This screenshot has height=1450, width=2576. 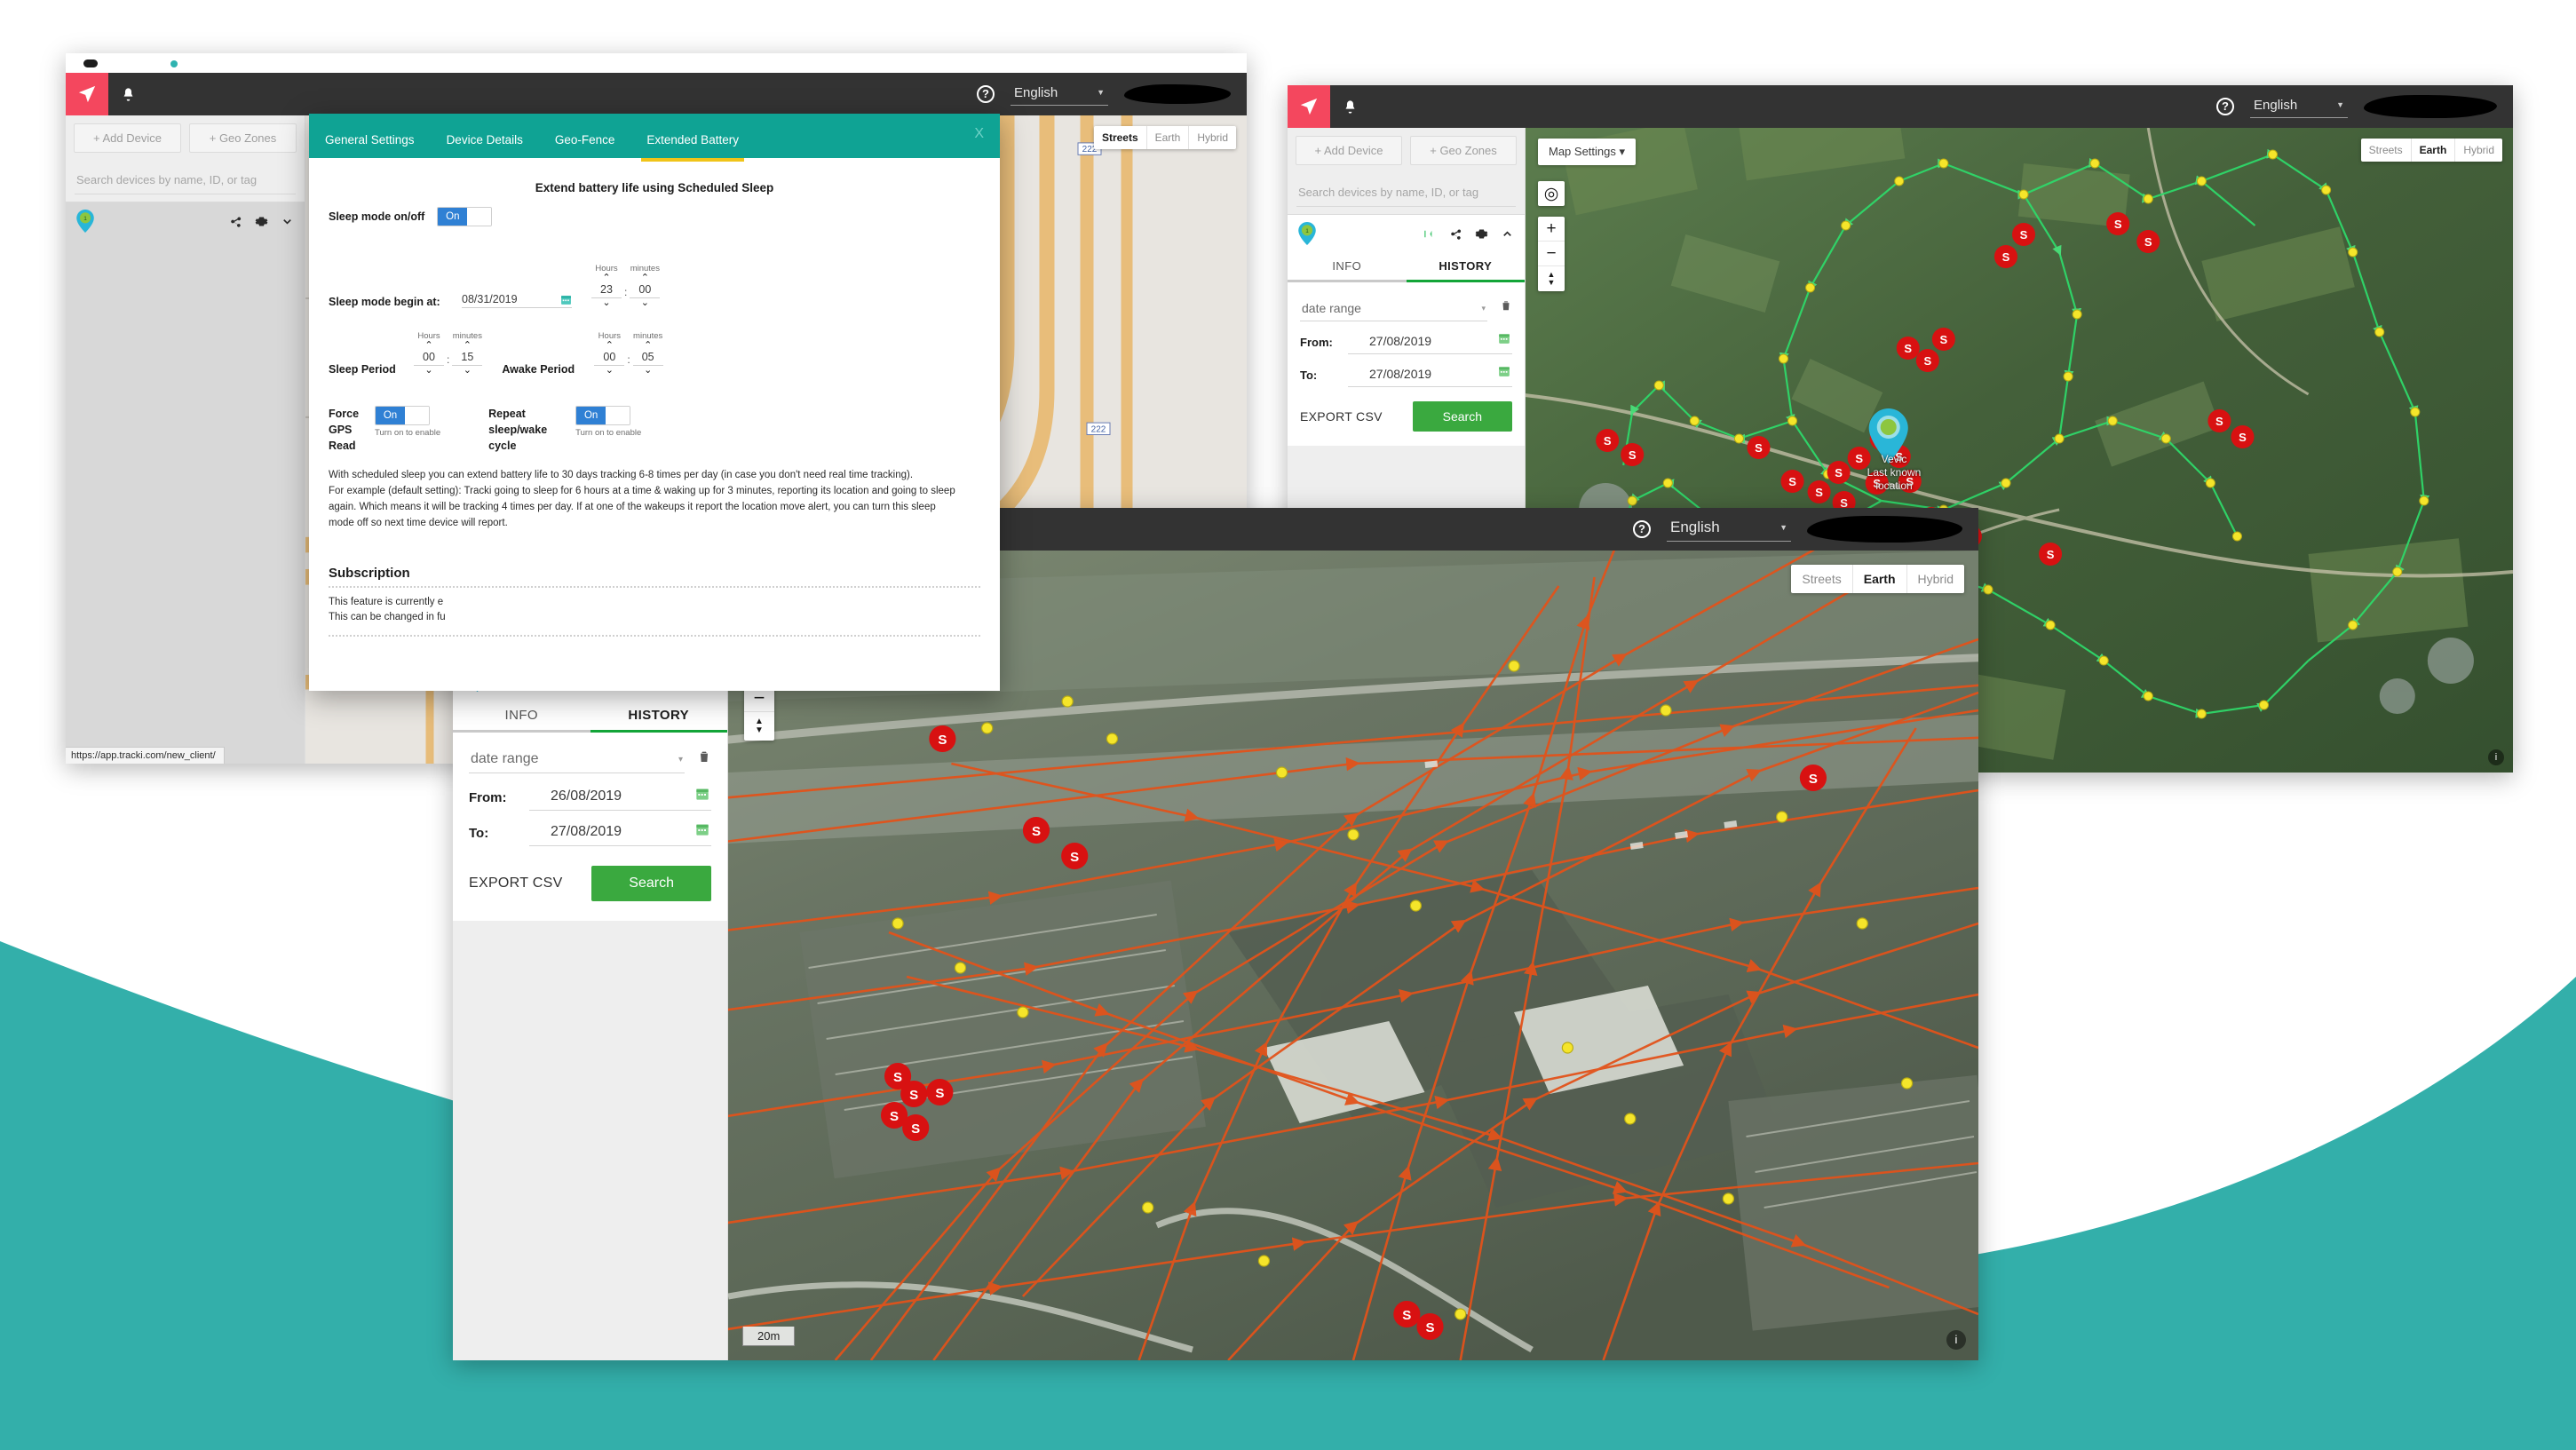 I want to click on zoom-out-button: −, so click(x=1552, y=254).